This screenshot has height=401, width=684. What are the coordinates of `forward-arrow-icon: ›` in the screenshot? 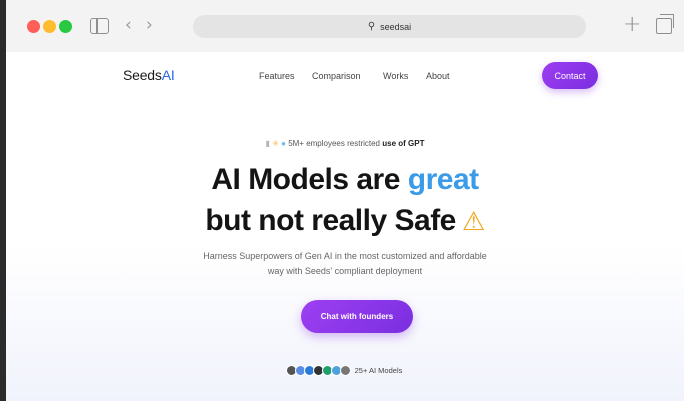 It's located at (149, 25).